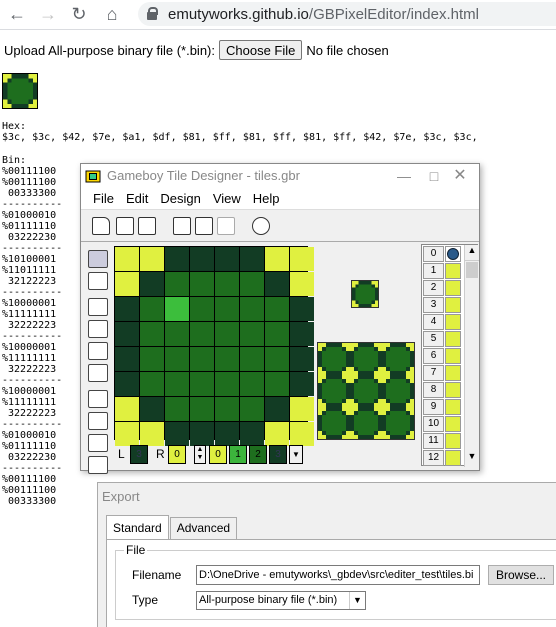 The height and width of the screenshot is (627, 556). What do you see at coordinates (226, 226) in the screenshot?
I see `paste-disabled-icon` at bounding box center [226, 226].